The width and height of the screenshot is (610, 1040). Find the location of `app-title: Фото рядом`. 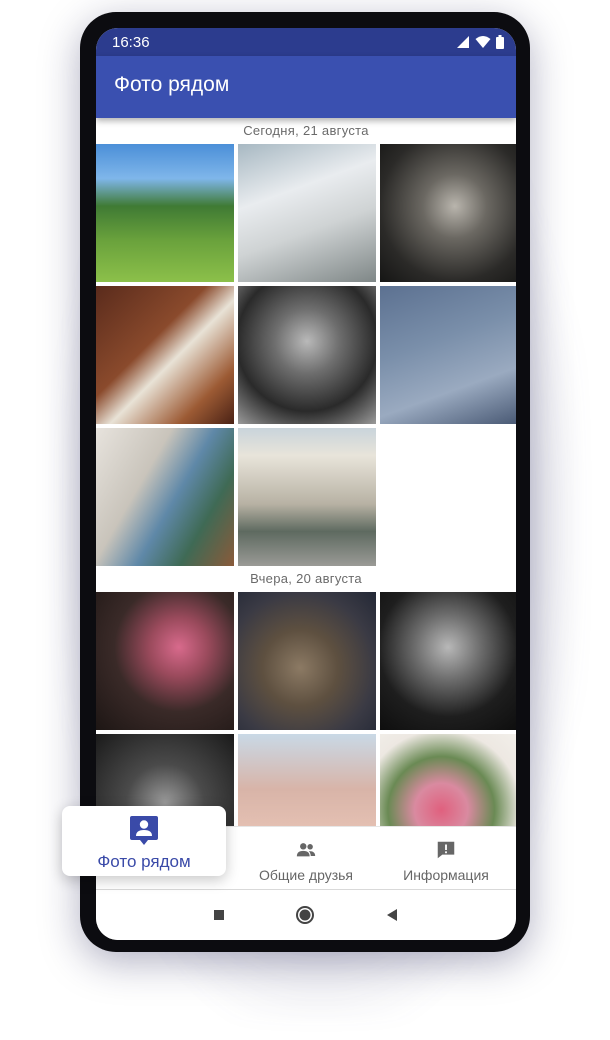

app-title: Фото рядом is located at coordinates (172, 84).